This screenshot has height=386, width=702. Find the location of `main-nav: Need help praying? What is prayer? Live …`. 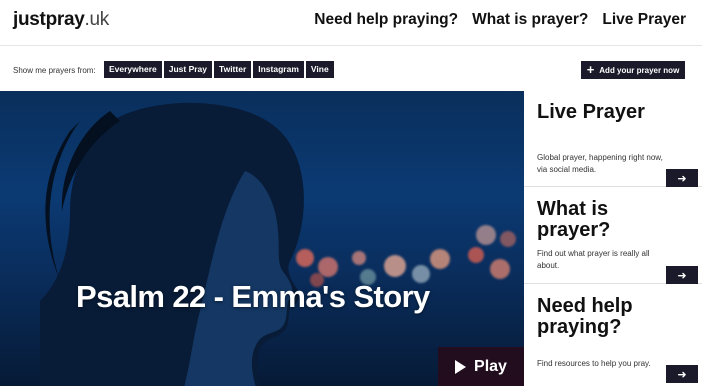

main-nav: Need help praying? What is prayer? Live … is located at coordinates (500, 20).